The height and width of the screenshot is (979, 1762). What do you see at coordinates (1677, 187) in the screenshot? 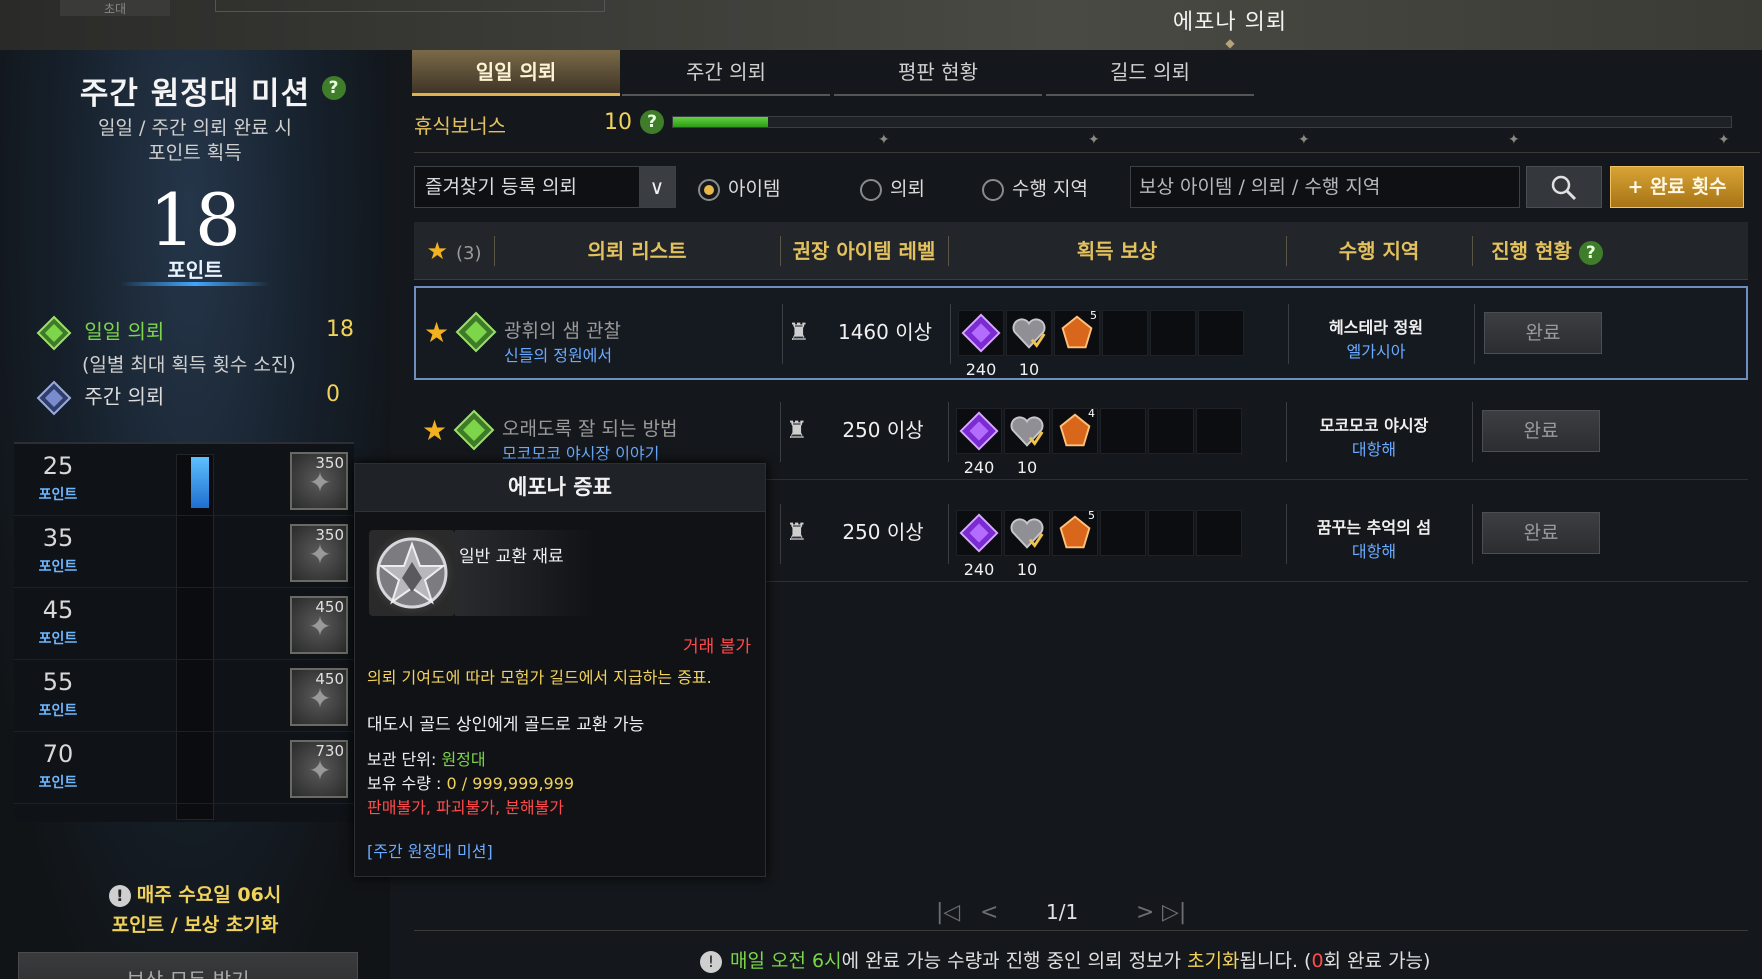
I see `complete-count-button: + 완료 횟수` at bounding box center [1677, 187].